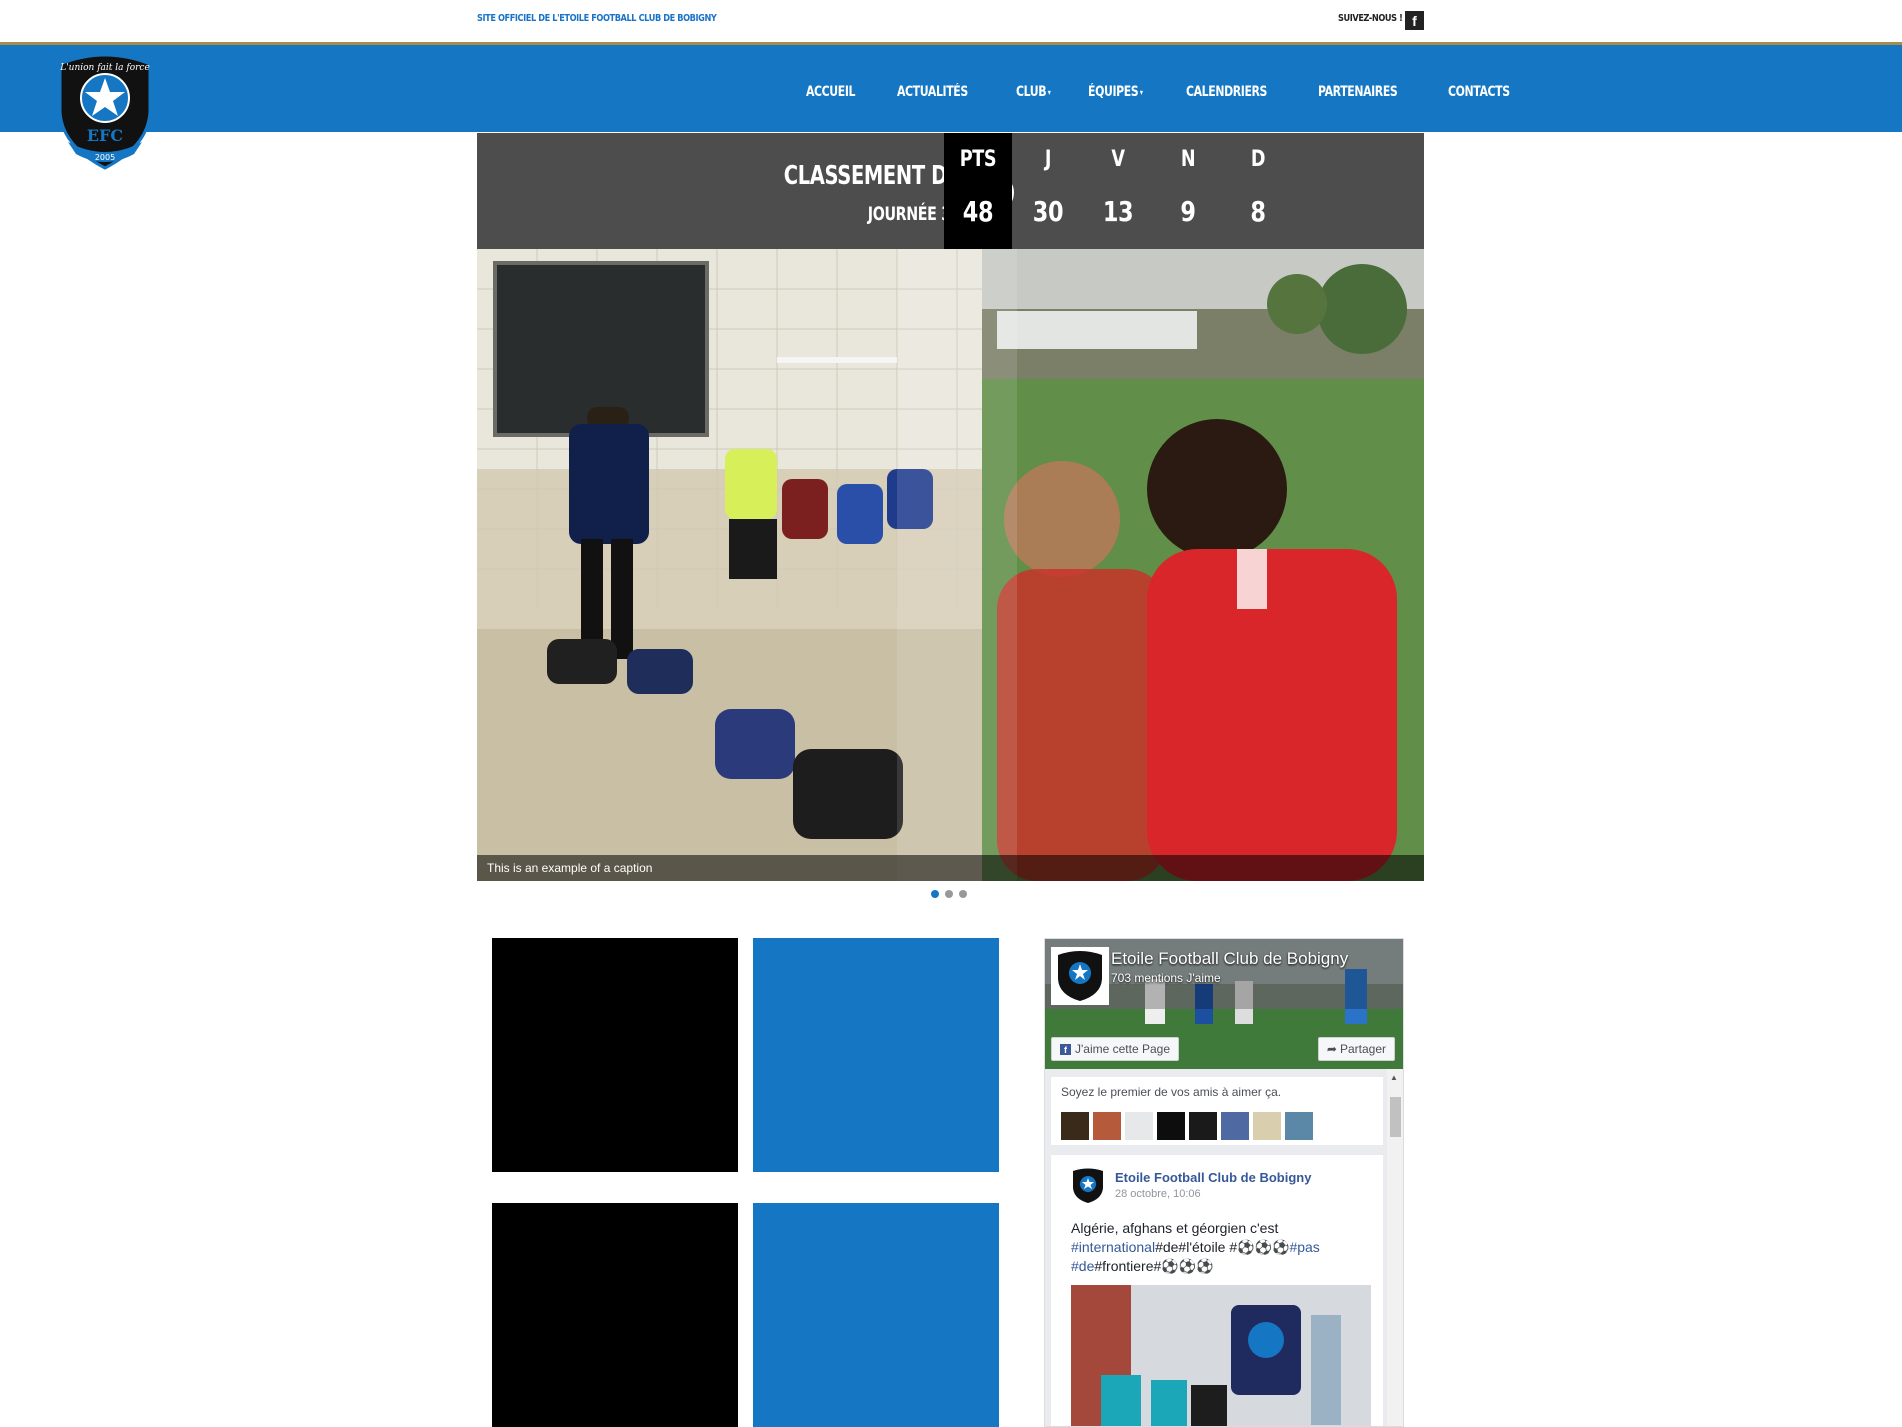 This screenshot has height=1427, width=1902. What do you see at coordinates (1370, 18) in the screenshot?
I see `follow-us-label: SUIVEZ-NOUS !` at bounding box center [1370, 18].